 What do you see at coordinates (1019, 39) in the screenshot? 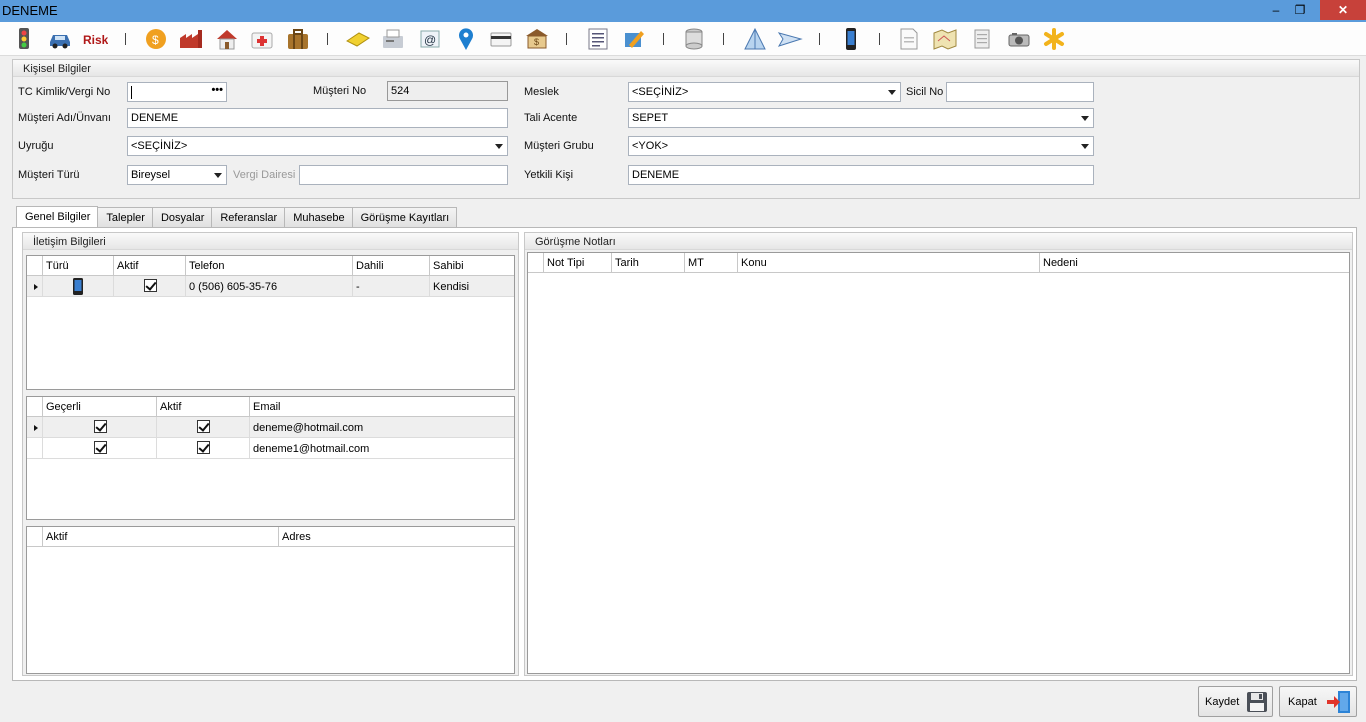
I see `camera-icon` at bounding box center [1019, 39].